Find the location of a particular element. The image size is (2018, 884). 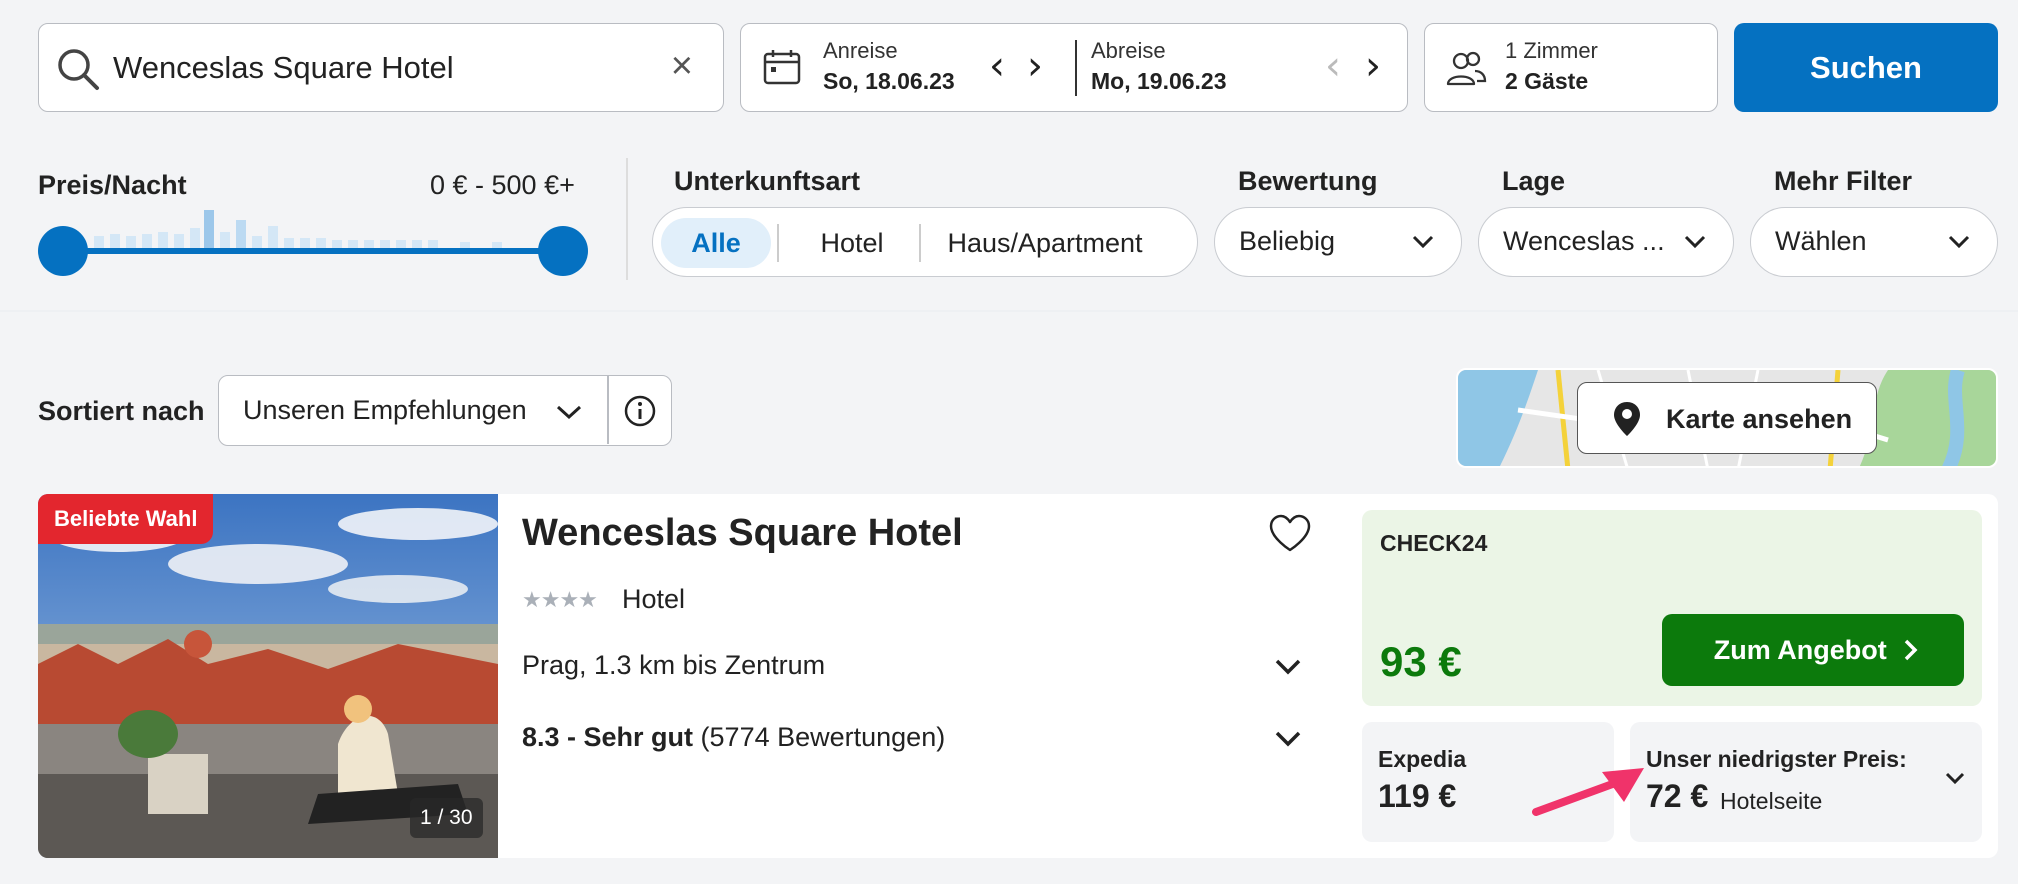

rating-score: 8.3 - Sehr gut is located at coordinates (608, 737).